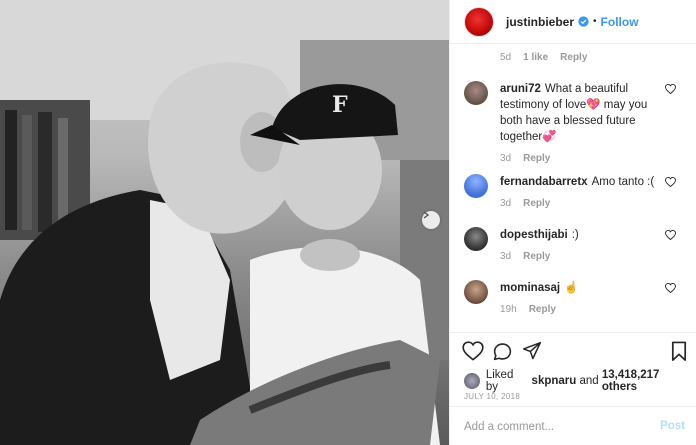  What do you see at coordinates (585, 235) in the screenshot?
I see `comment-body: dopesthijabi:)` at bounding box center [585, 235].